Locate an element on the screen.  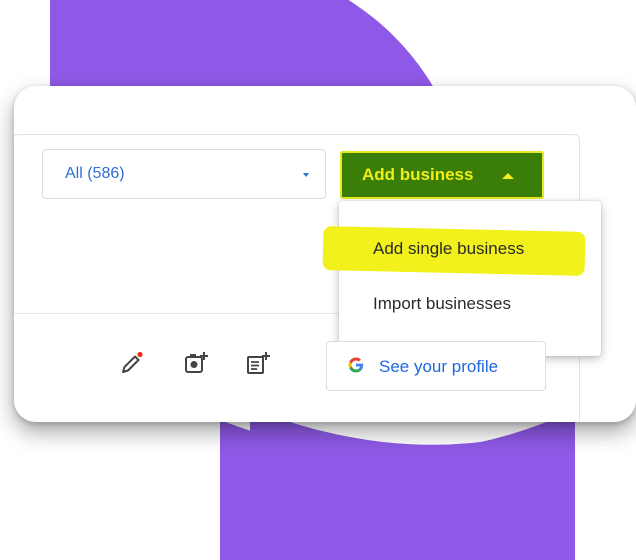
business-filter-value: All (586) is located at coordinates (95, 173).